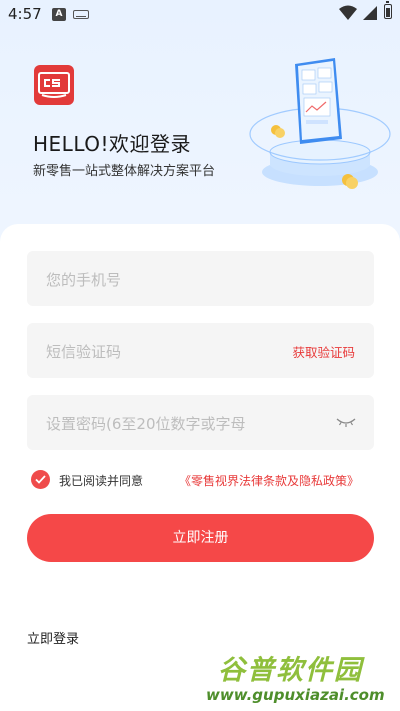  I want to click on agreement-check-icon, so click(40, 479).